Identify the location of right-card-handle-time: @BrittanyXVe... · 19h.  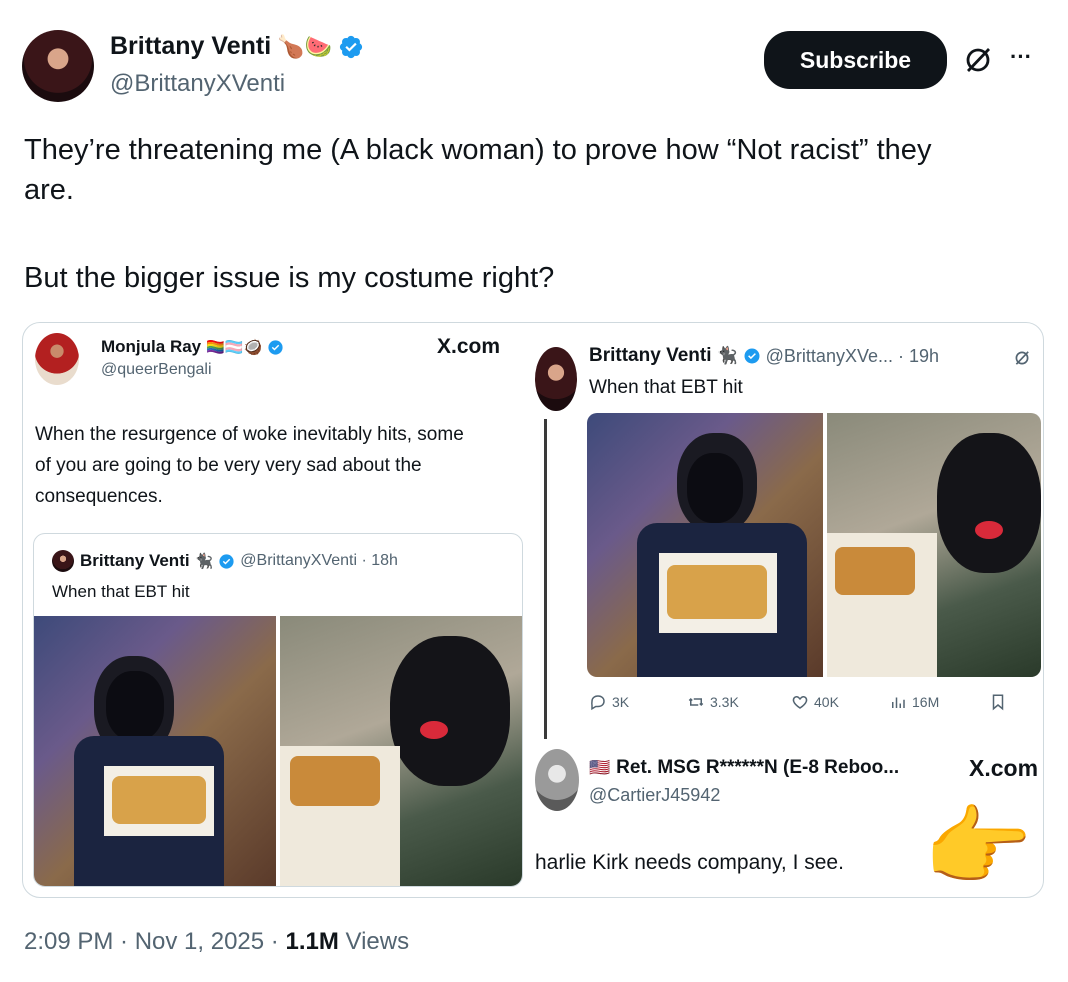
(852, 355).